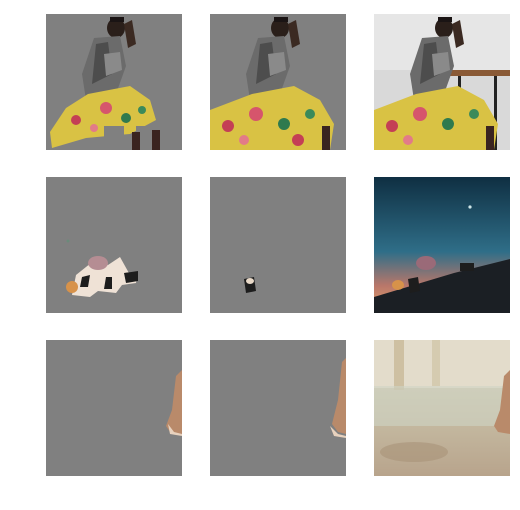  I want to click on foot-masked-a-image, so click(114, 408).